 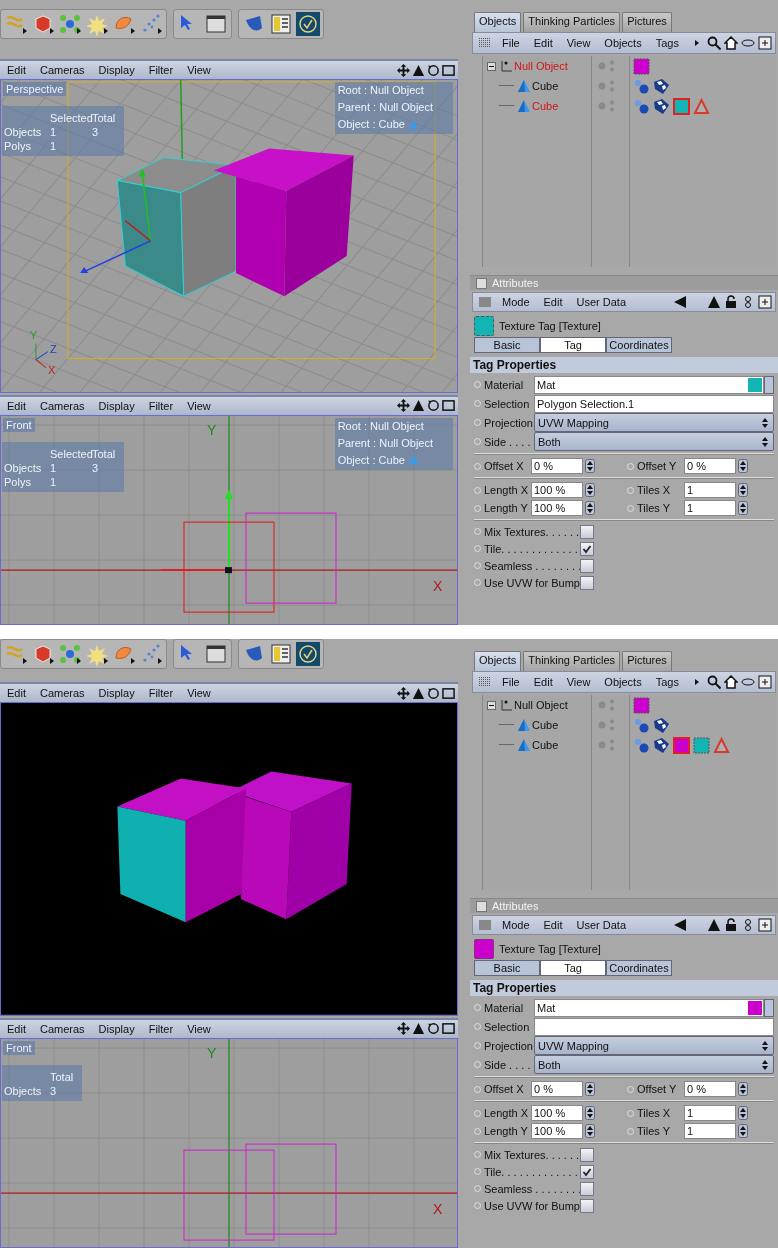 What do you see at coordinates (654, 403) in the screenshot?
I see `text-field: Polygon Selection.1` at bounding box center [654, 403].